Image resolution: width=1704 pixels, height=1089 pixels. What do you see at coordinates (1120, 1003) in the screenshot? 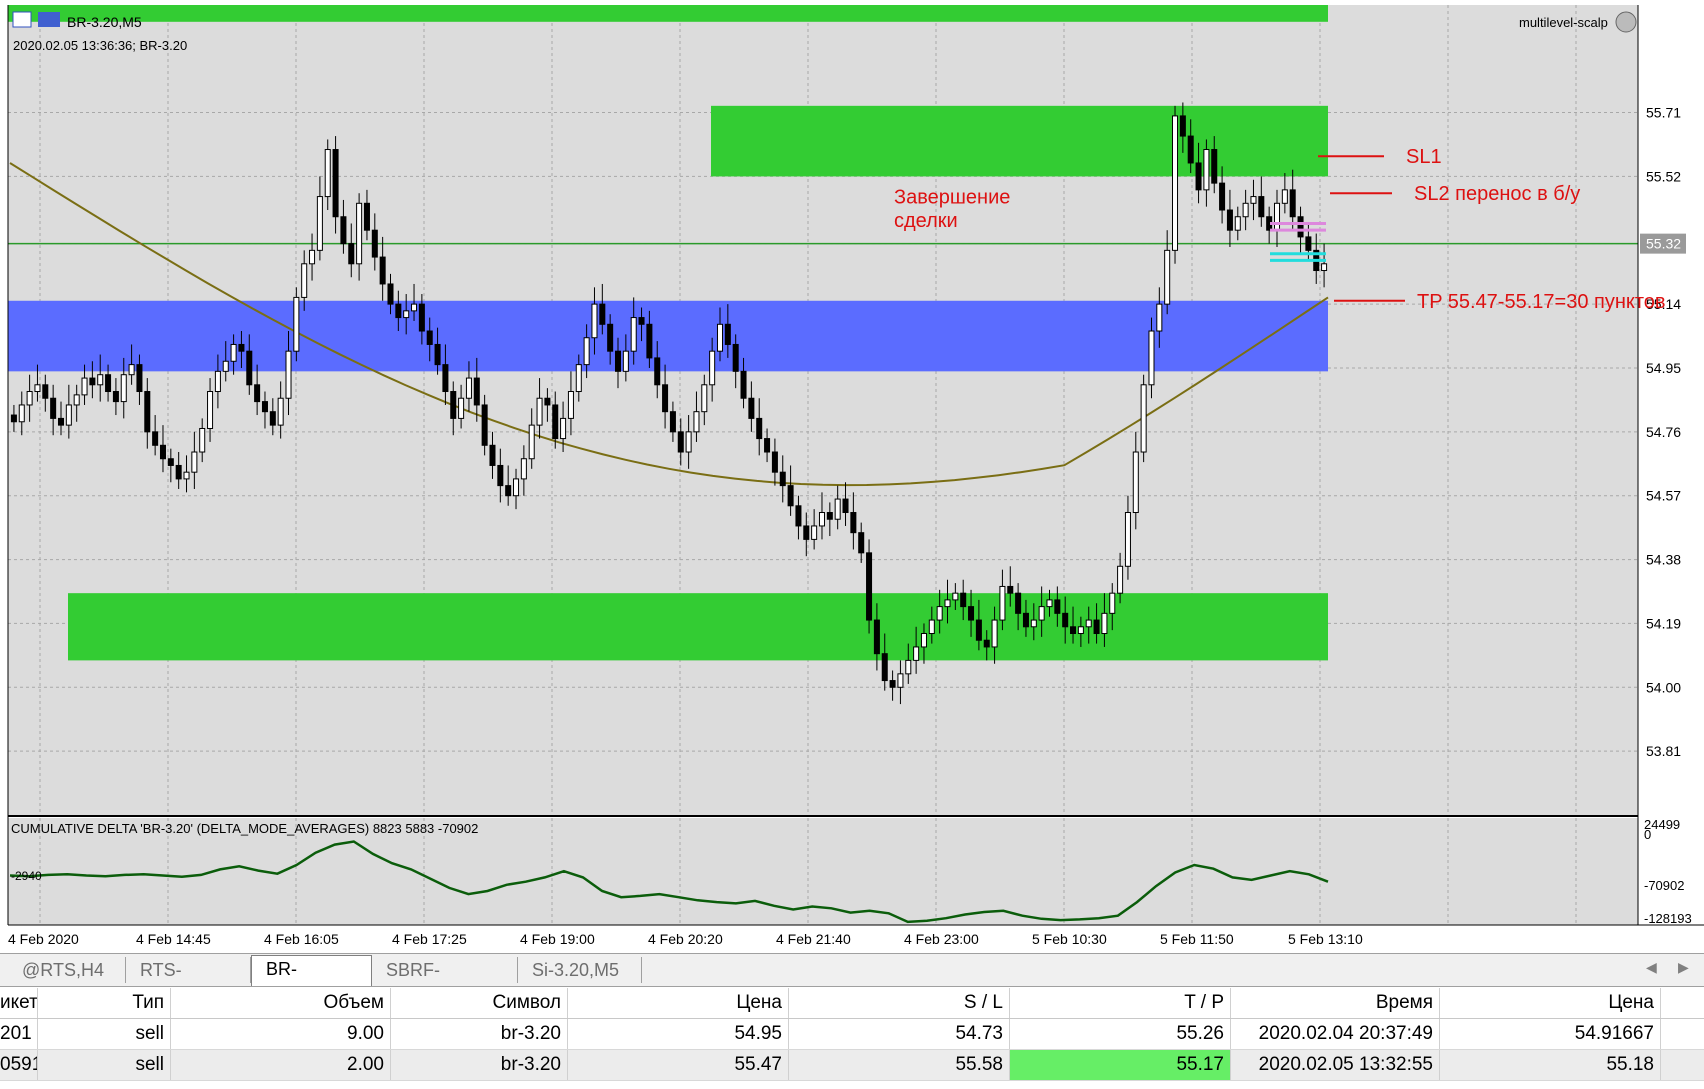
I see `col-tp: T / P` at bounding box center [1120, 1003].